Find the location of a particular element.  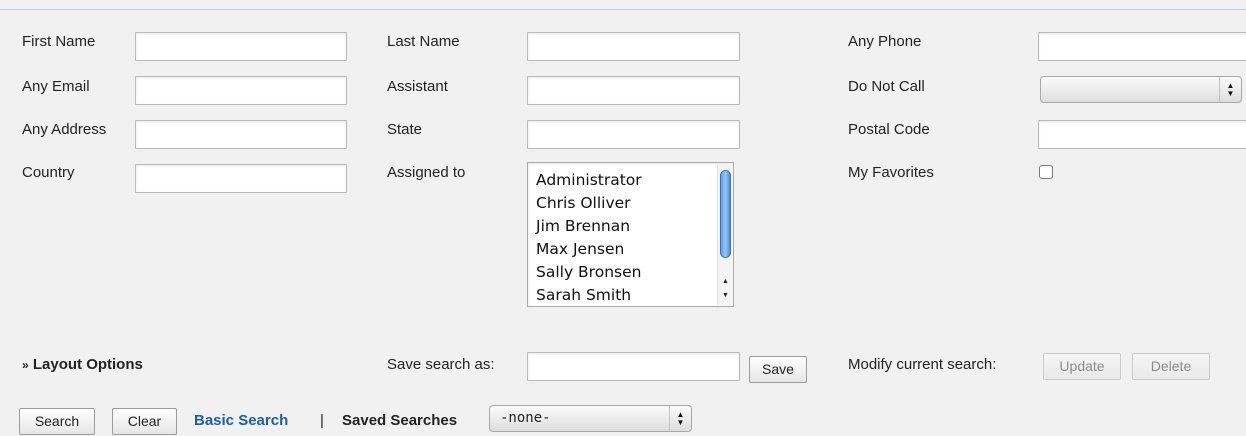

saved-searches-value: -none- is located at coordinates (525, 418).